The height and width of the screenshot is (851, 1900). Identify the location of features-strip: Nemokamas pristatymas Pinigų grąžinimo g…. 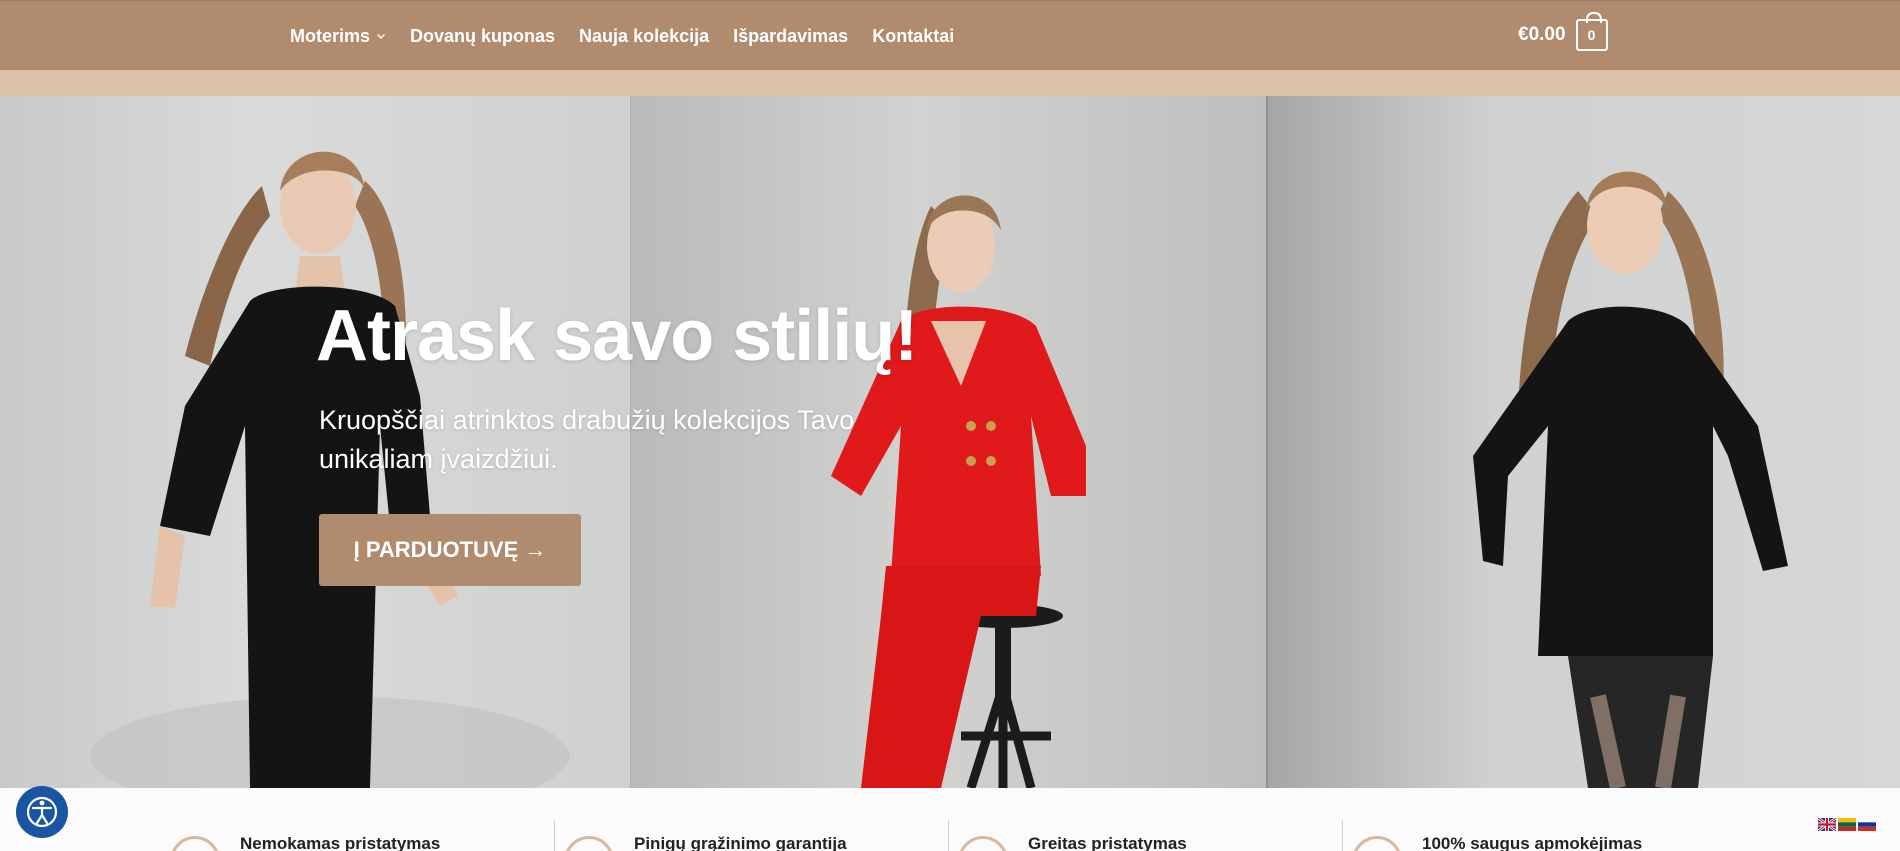
(950, 819).